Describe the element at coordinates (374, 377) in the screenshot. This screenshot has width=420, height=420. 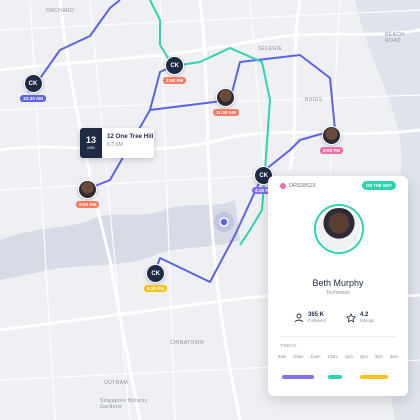
I see `timeline-bar-yellow` at that location.